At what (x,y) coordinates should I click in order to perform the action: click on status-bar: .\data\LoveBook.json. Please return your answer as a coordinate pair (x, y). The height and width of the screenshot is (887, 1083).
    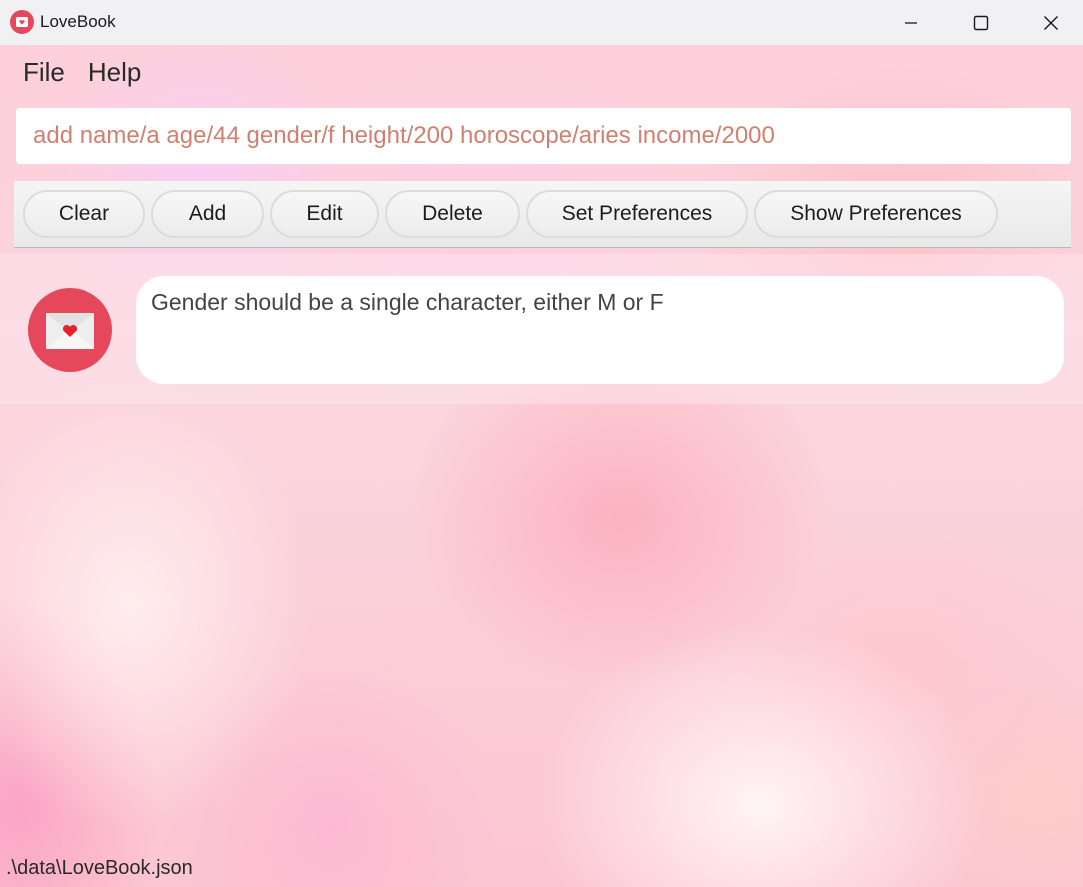
    Looking at the image, I should click on (541, 867).